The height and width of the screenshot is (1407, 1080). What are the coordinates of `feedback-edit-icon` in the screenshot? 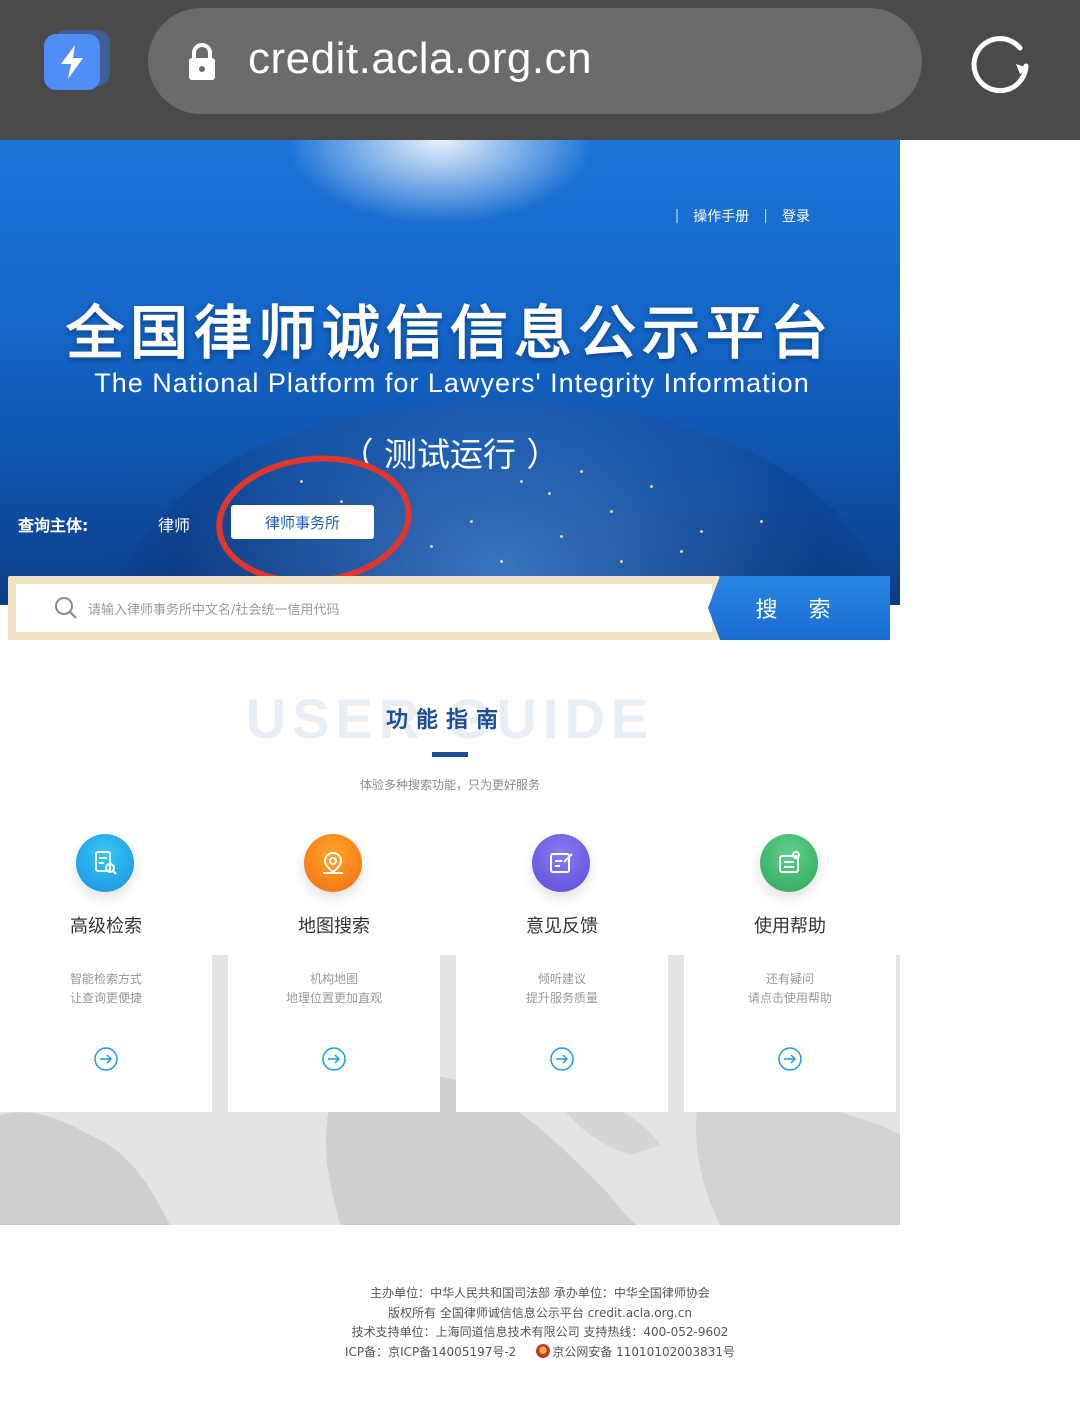 It's located at (561, 863).